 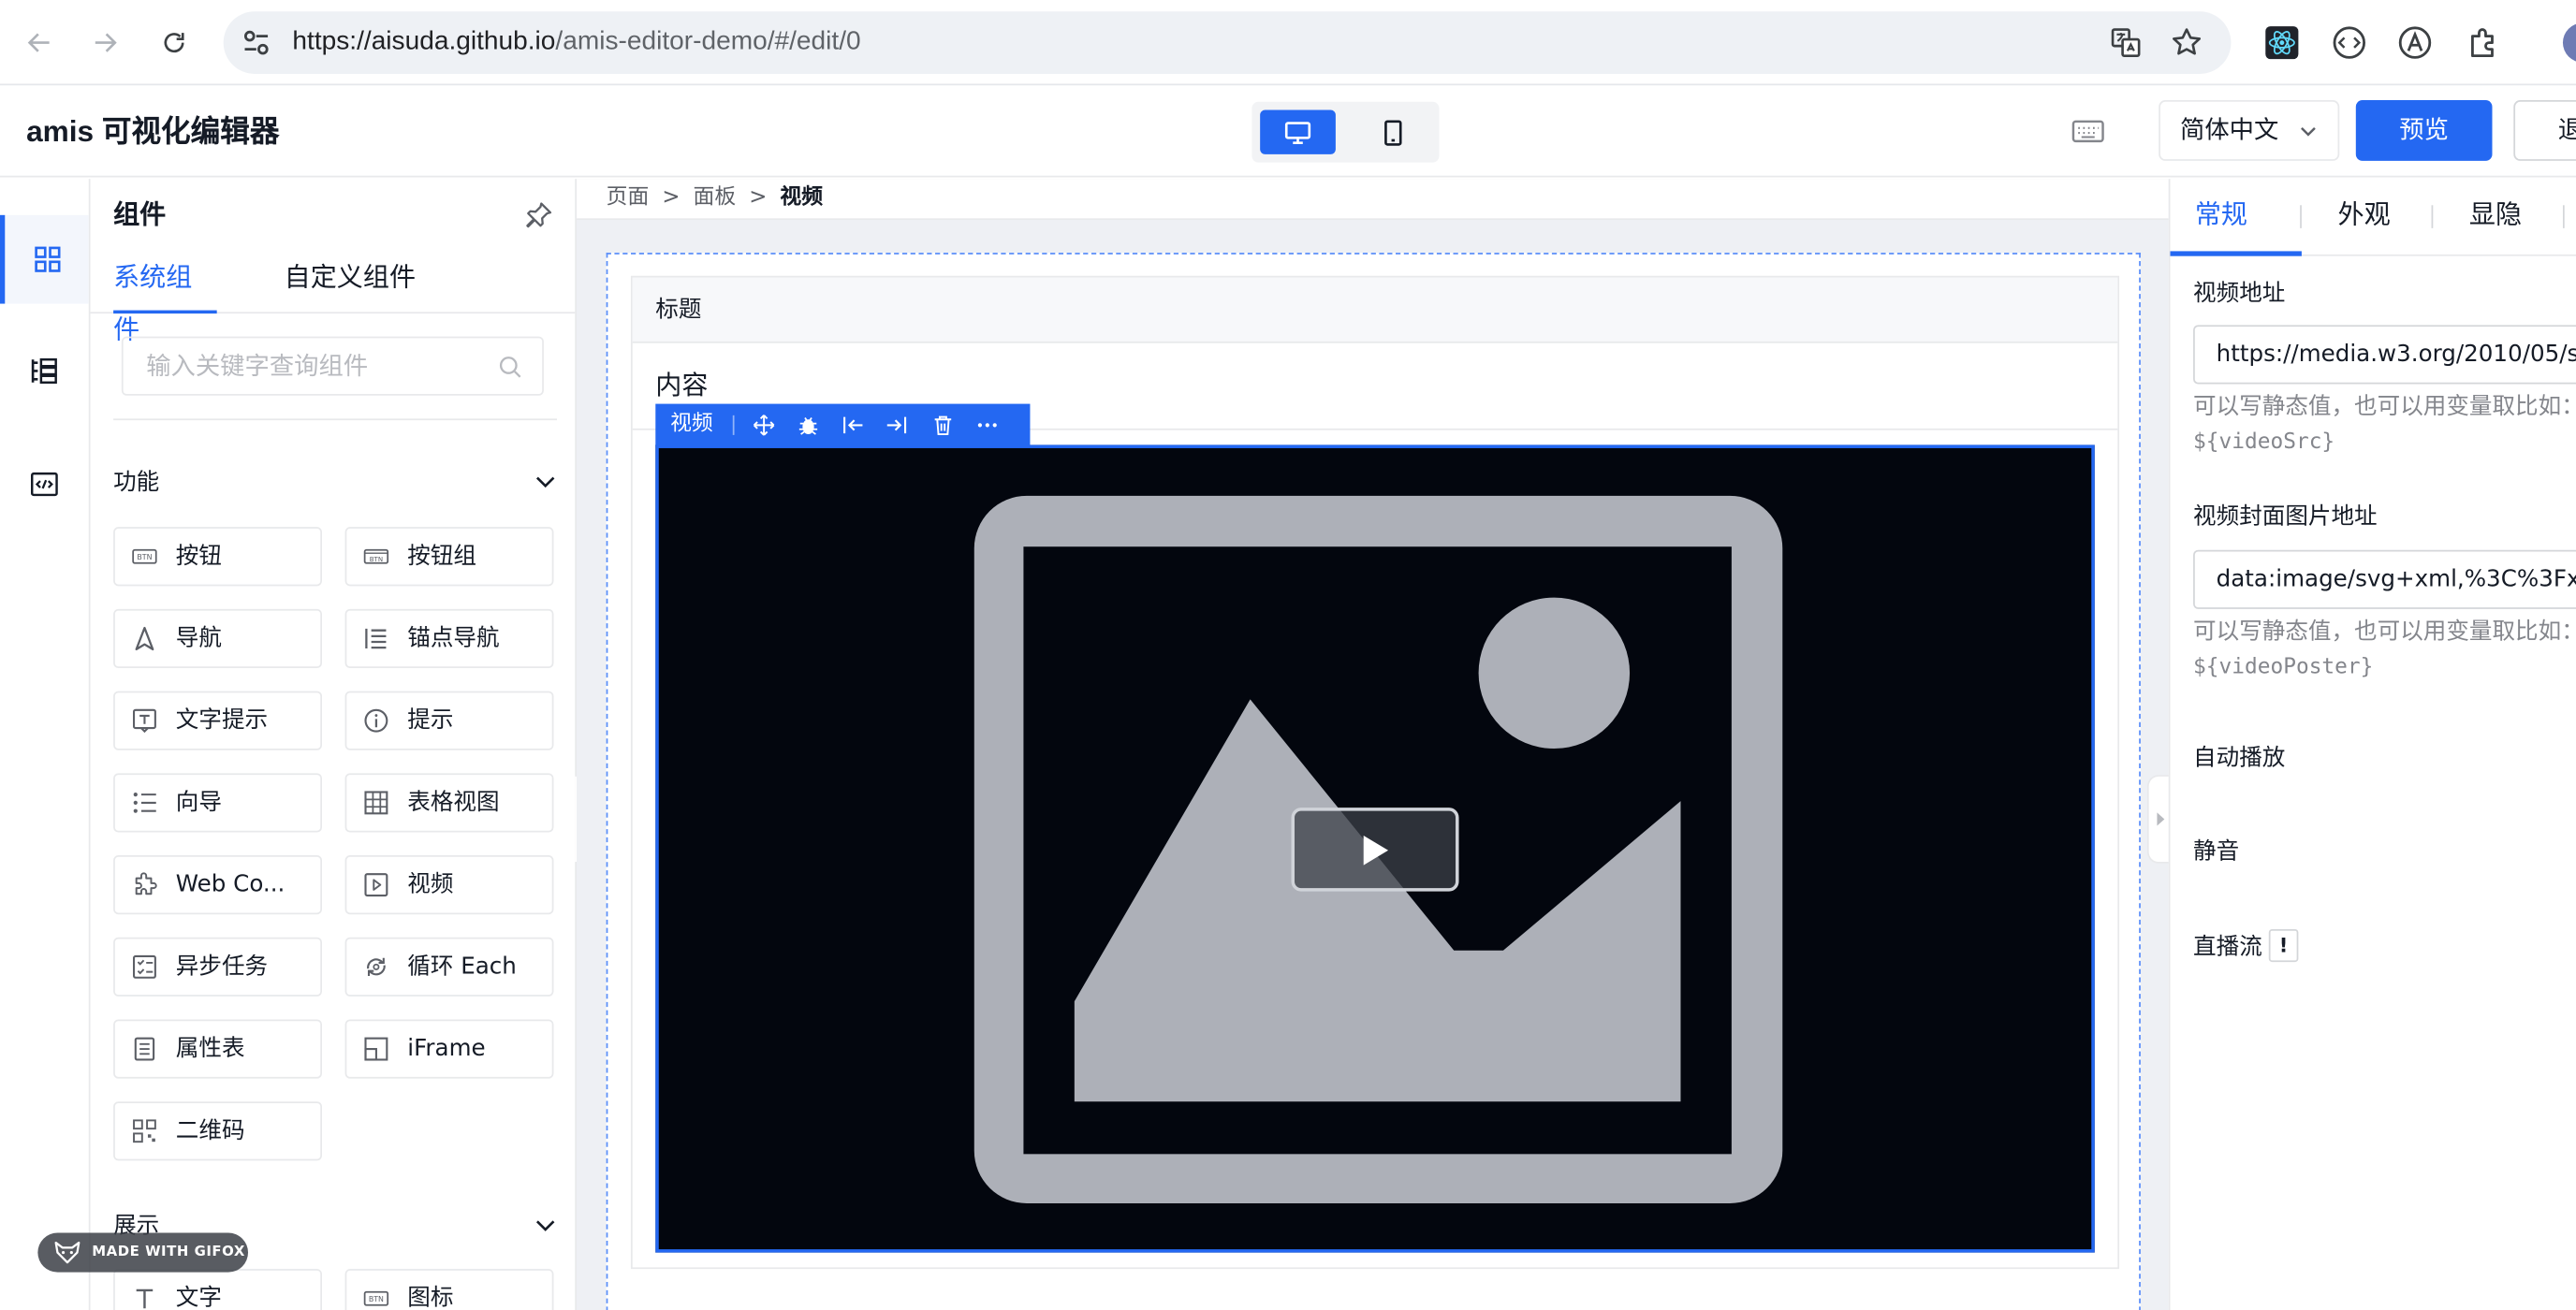 I want to click on text-icon, so click(x=145, y=1298).